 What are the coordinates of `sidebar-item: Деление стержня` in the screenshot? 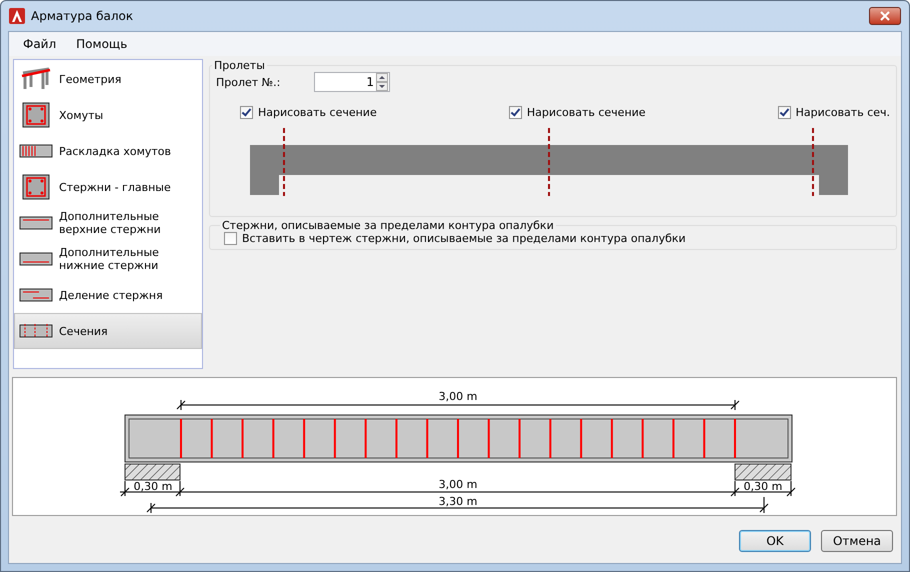 It's located at (108, 295).